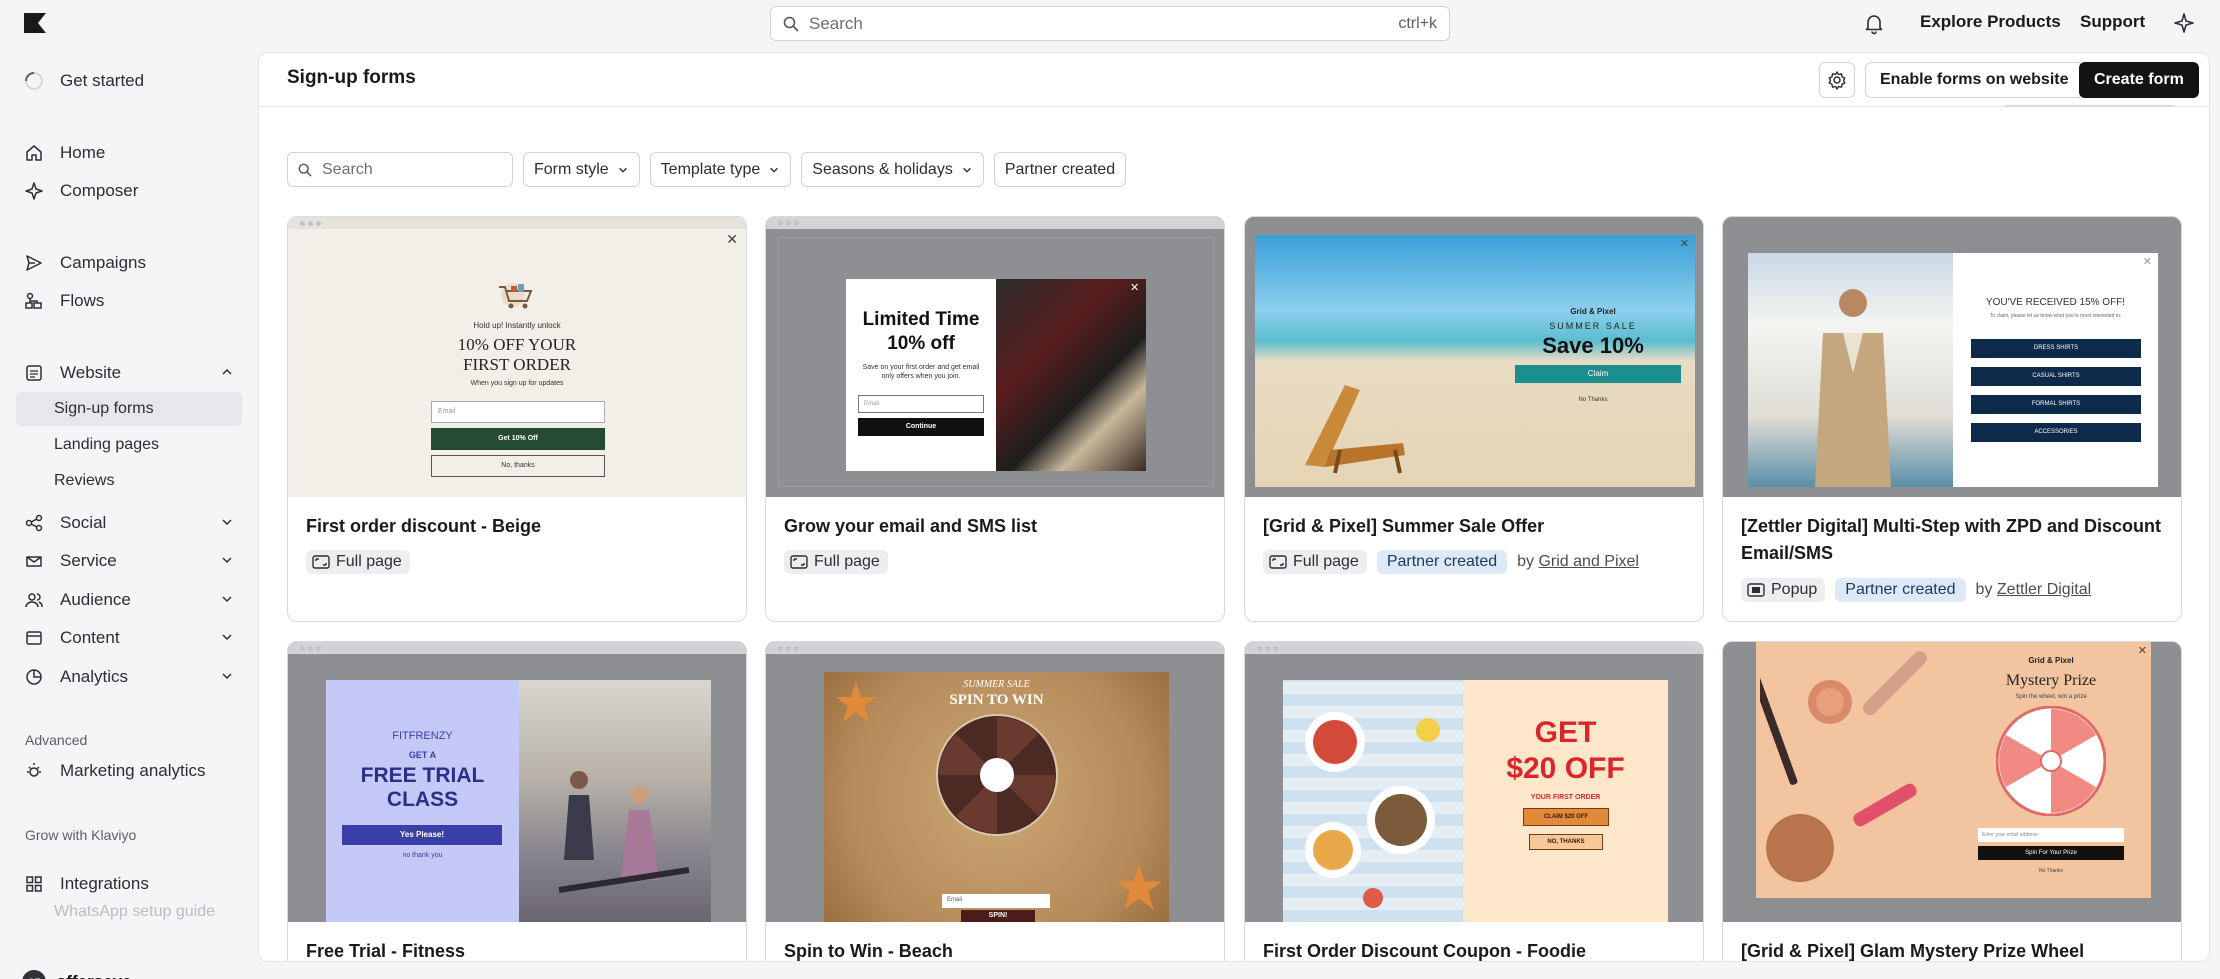  Describe the element at coordinates (129, 409) in the screenshot. I see `sidebar-item-signup-forms: Sign-up forms` at that location.